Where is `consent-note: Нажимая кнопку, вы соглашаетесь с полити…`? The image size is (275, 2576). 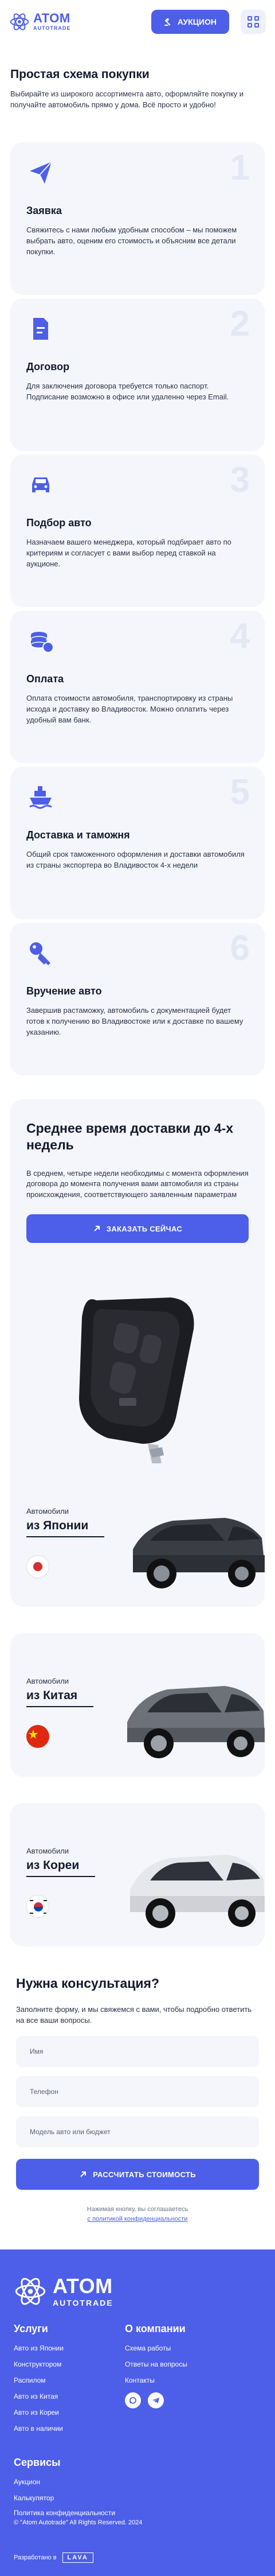 consent-note: Нажимая кнопку, вы соглашаетесь с полити… is located at coordinates (137, 2214).